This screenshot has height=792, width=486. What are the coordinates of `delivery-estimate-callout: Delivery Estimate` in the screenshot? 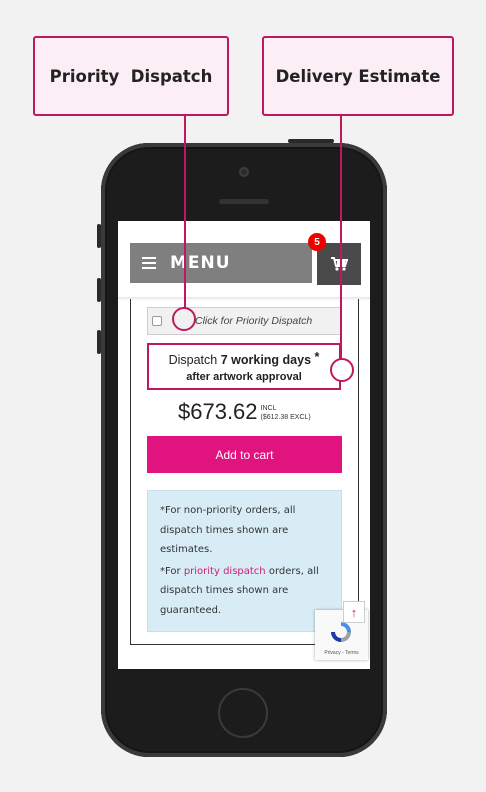 It's located at (358, 76).